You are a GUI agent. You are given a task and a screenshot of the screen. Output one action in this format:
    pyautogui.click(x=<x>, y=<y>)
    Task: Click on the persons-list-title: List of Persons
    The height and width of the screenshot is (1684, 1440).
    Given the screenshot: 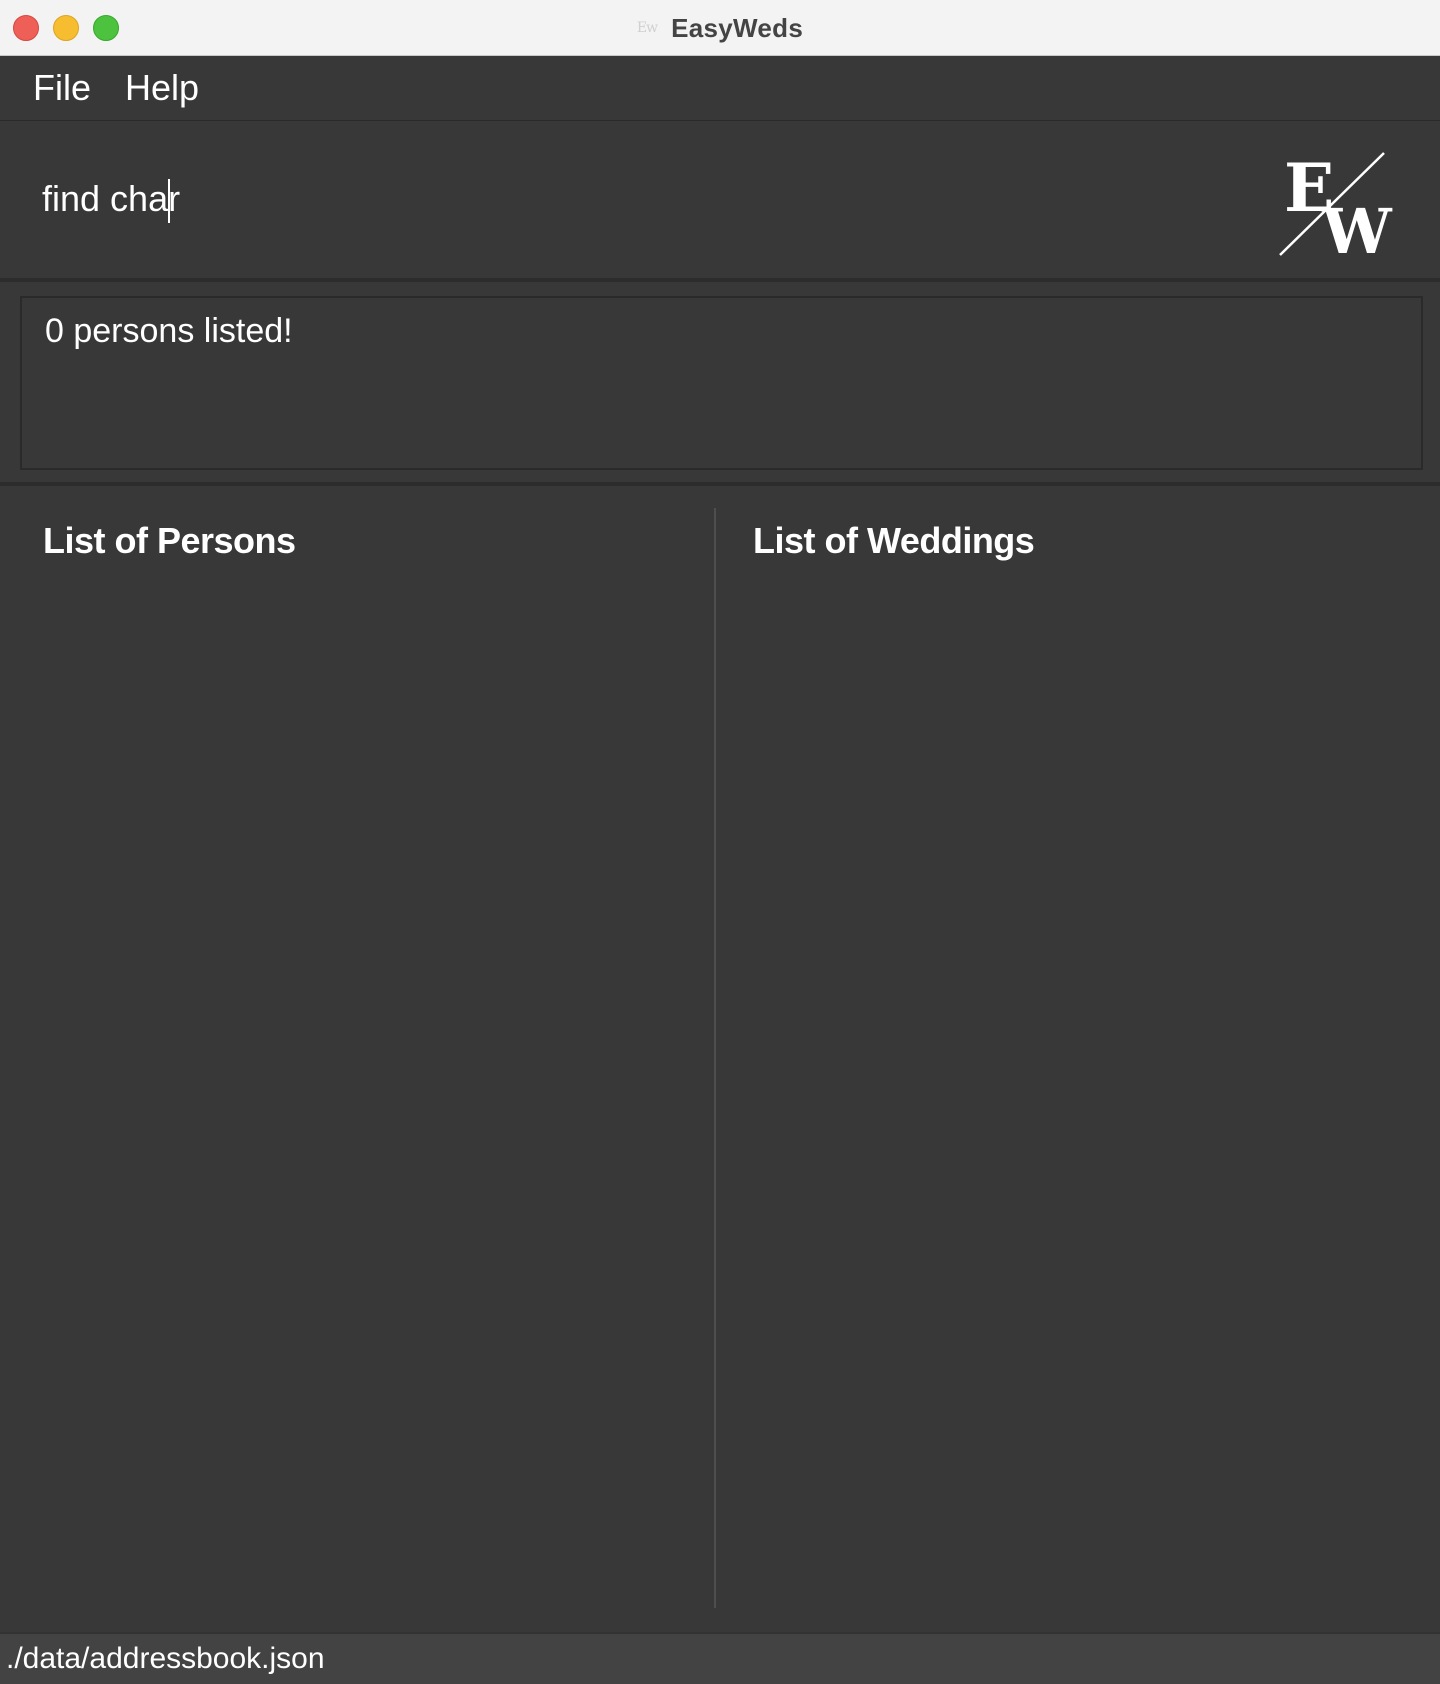 What is the action you would take?
    pyautogui.click(x=169, y=540)
    